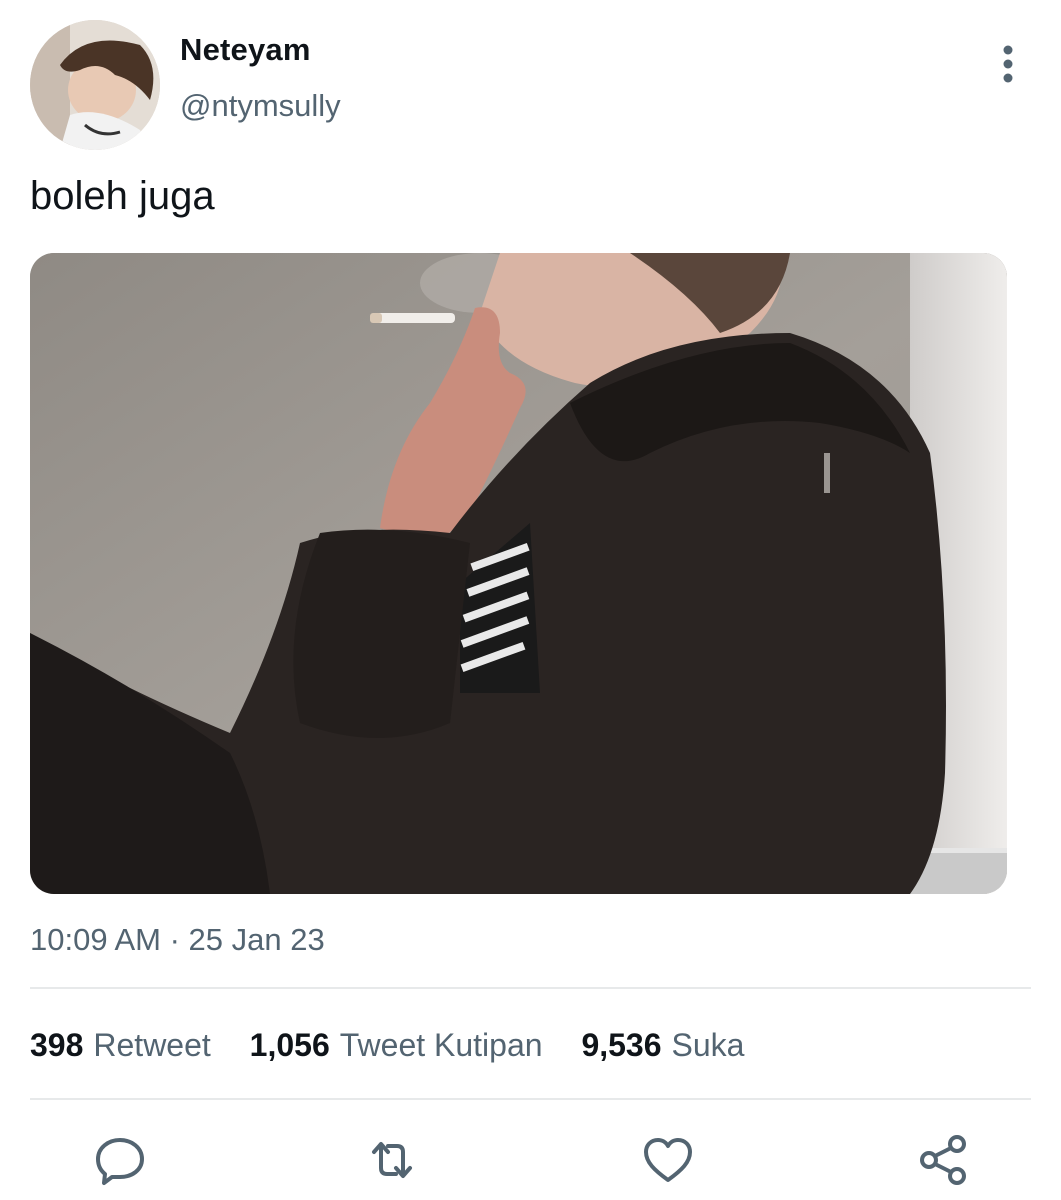 The height and width of the screenshot is (1200, 1061). What do you see at coordinates (152, 1045) in the screenshot?
I see `retweet-count-label: Retweet` at bounding box center [152, 1045].